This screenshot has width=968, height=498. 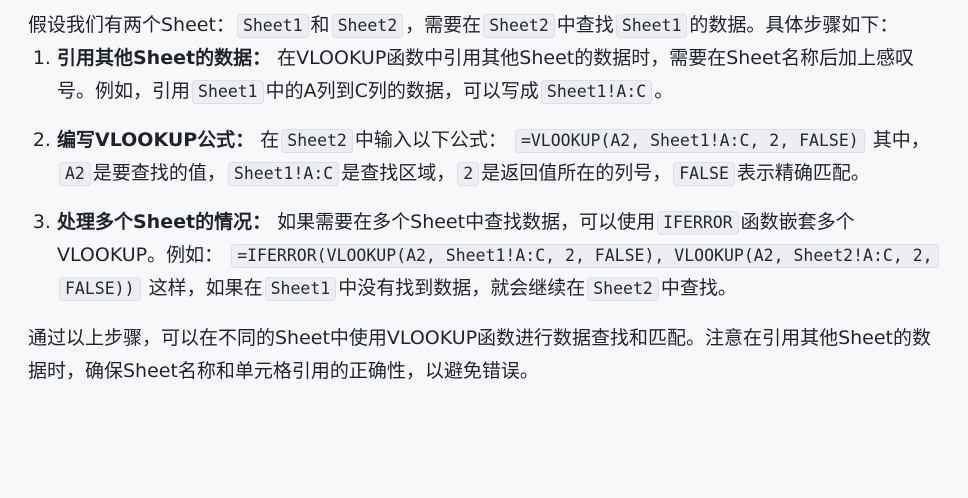 What do you see at coordinates (131, 25) in the screenshot?
I see `intro-text: 假设我们有两个Sheet：` at bounding box center [131, 25].